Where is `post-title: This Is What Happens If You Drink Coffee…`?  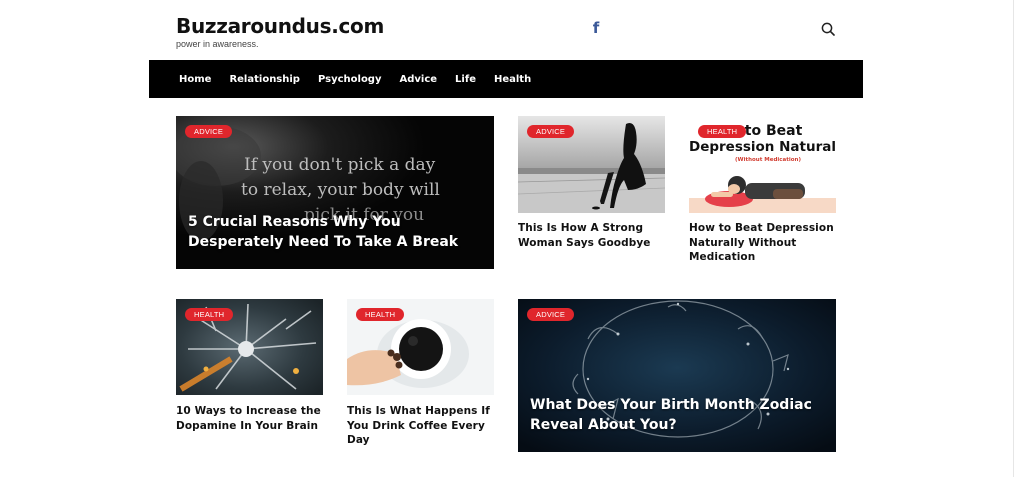
post-title: This Is What Happens If You Drink Coffee… is located at coordinates (420, 426).